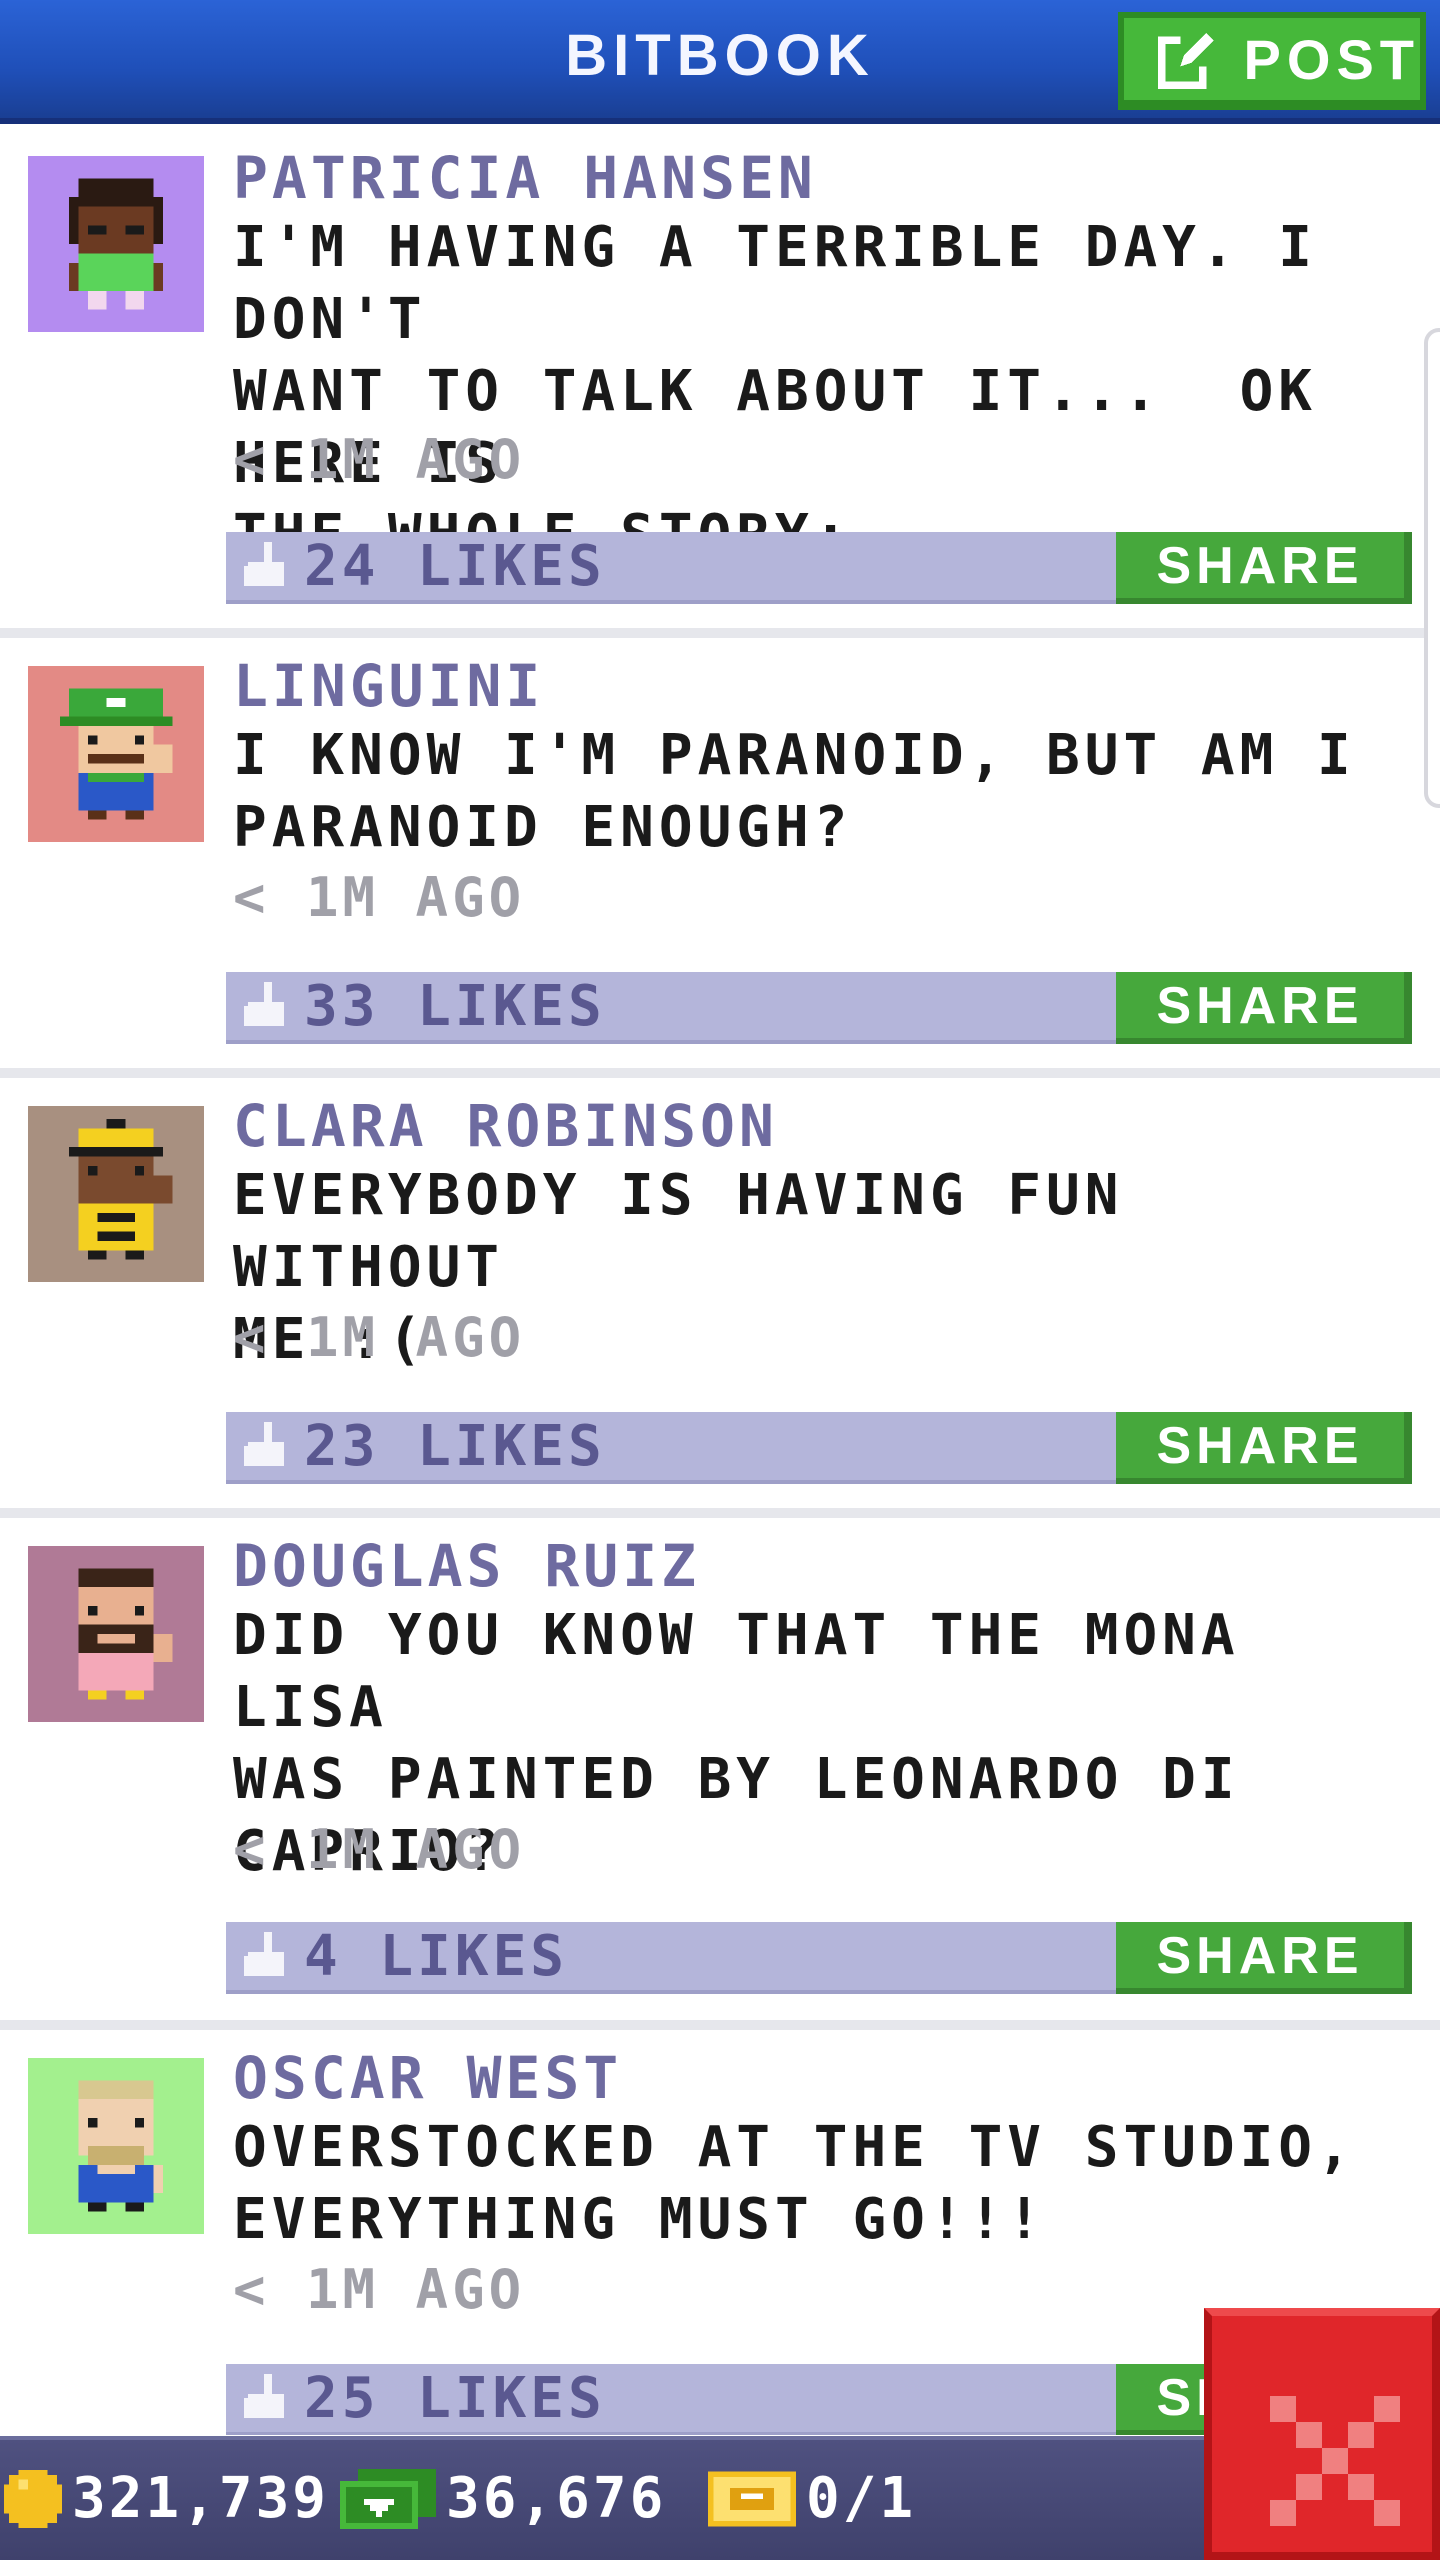  What do you see at coordinates (427, 2078) in the screenshot?
I see `post-author: OSCAR WEST` at bounding box center [427, 2078].